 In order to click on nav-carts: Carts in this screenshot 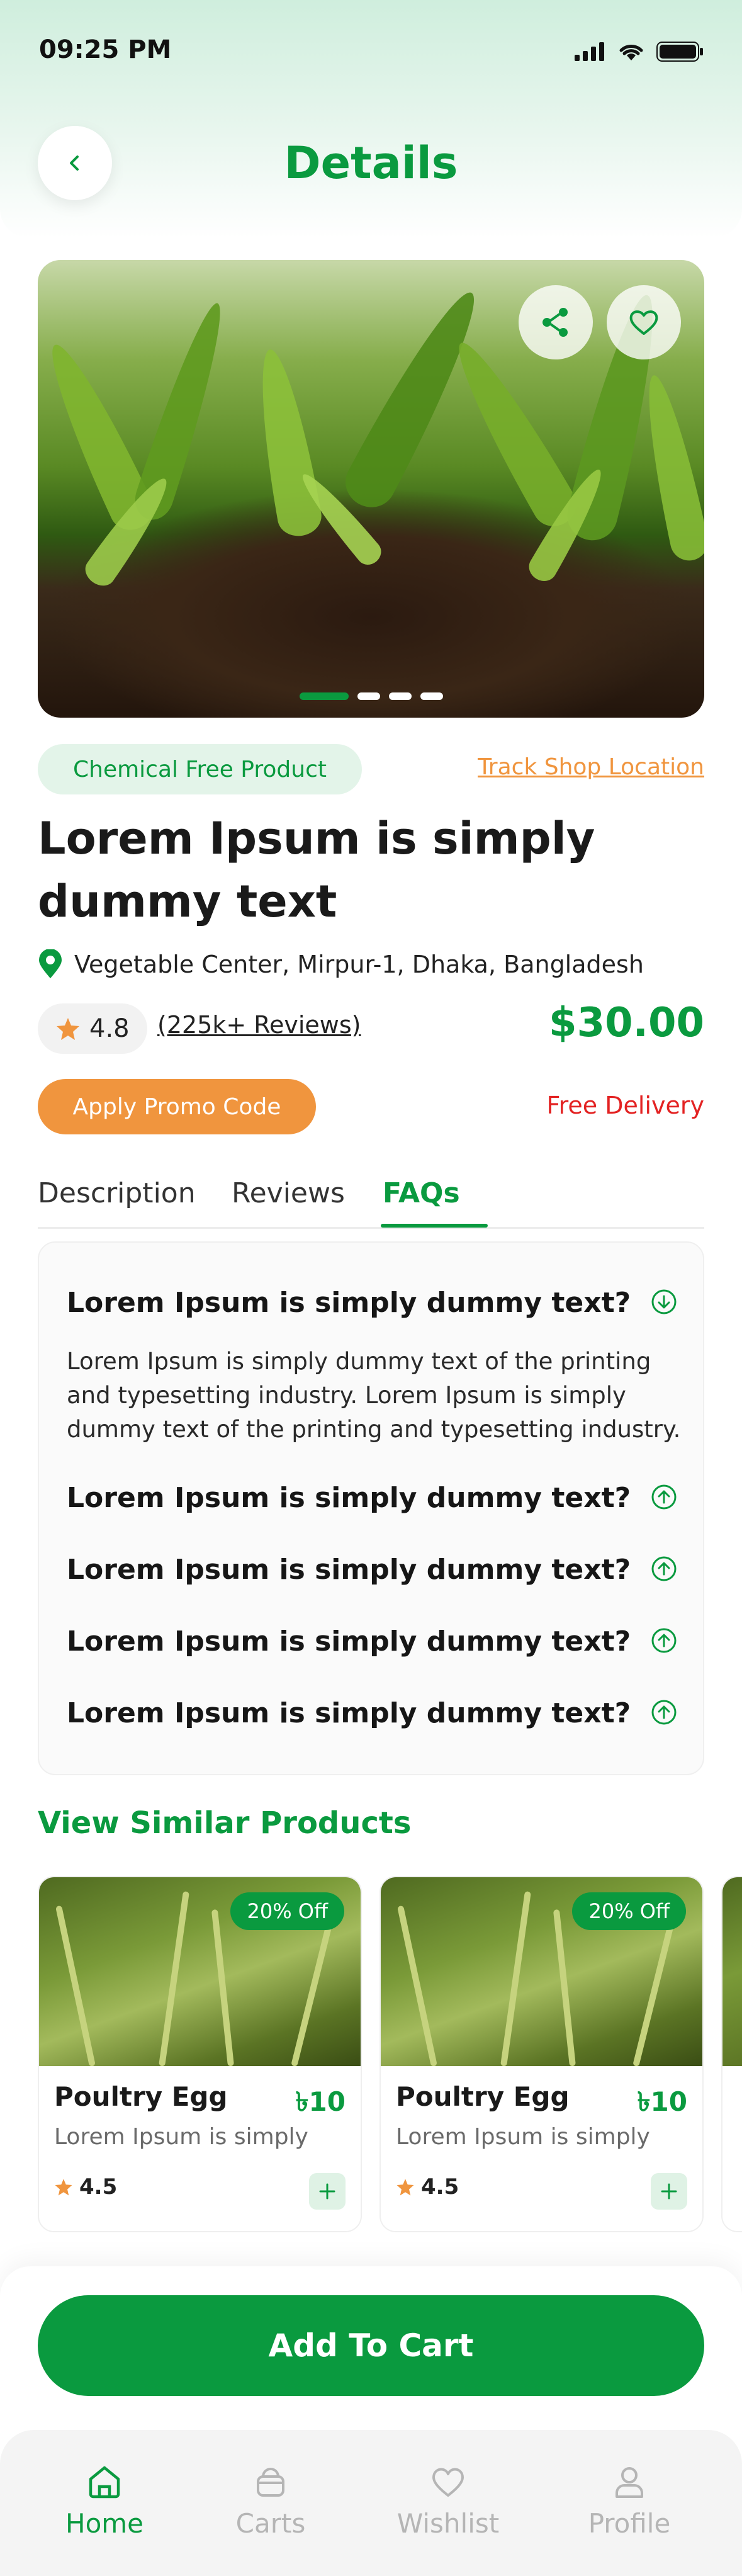, I will do `click(271, 2501)`.